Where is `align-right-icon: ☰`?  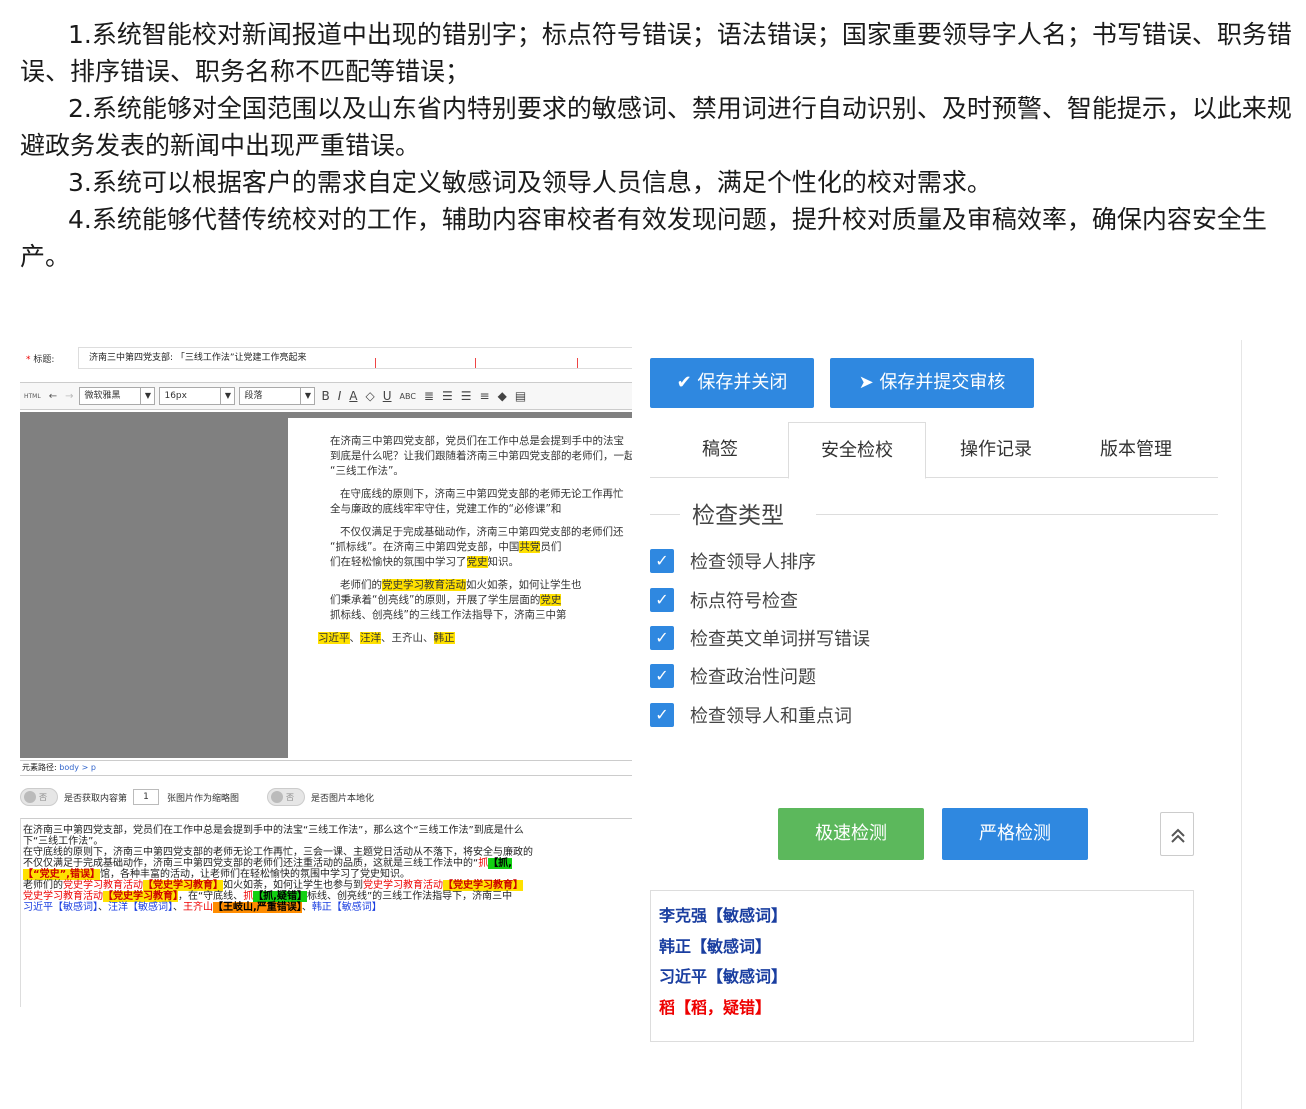 align-right-icon: ☰ is located at coordinates (466, 396).